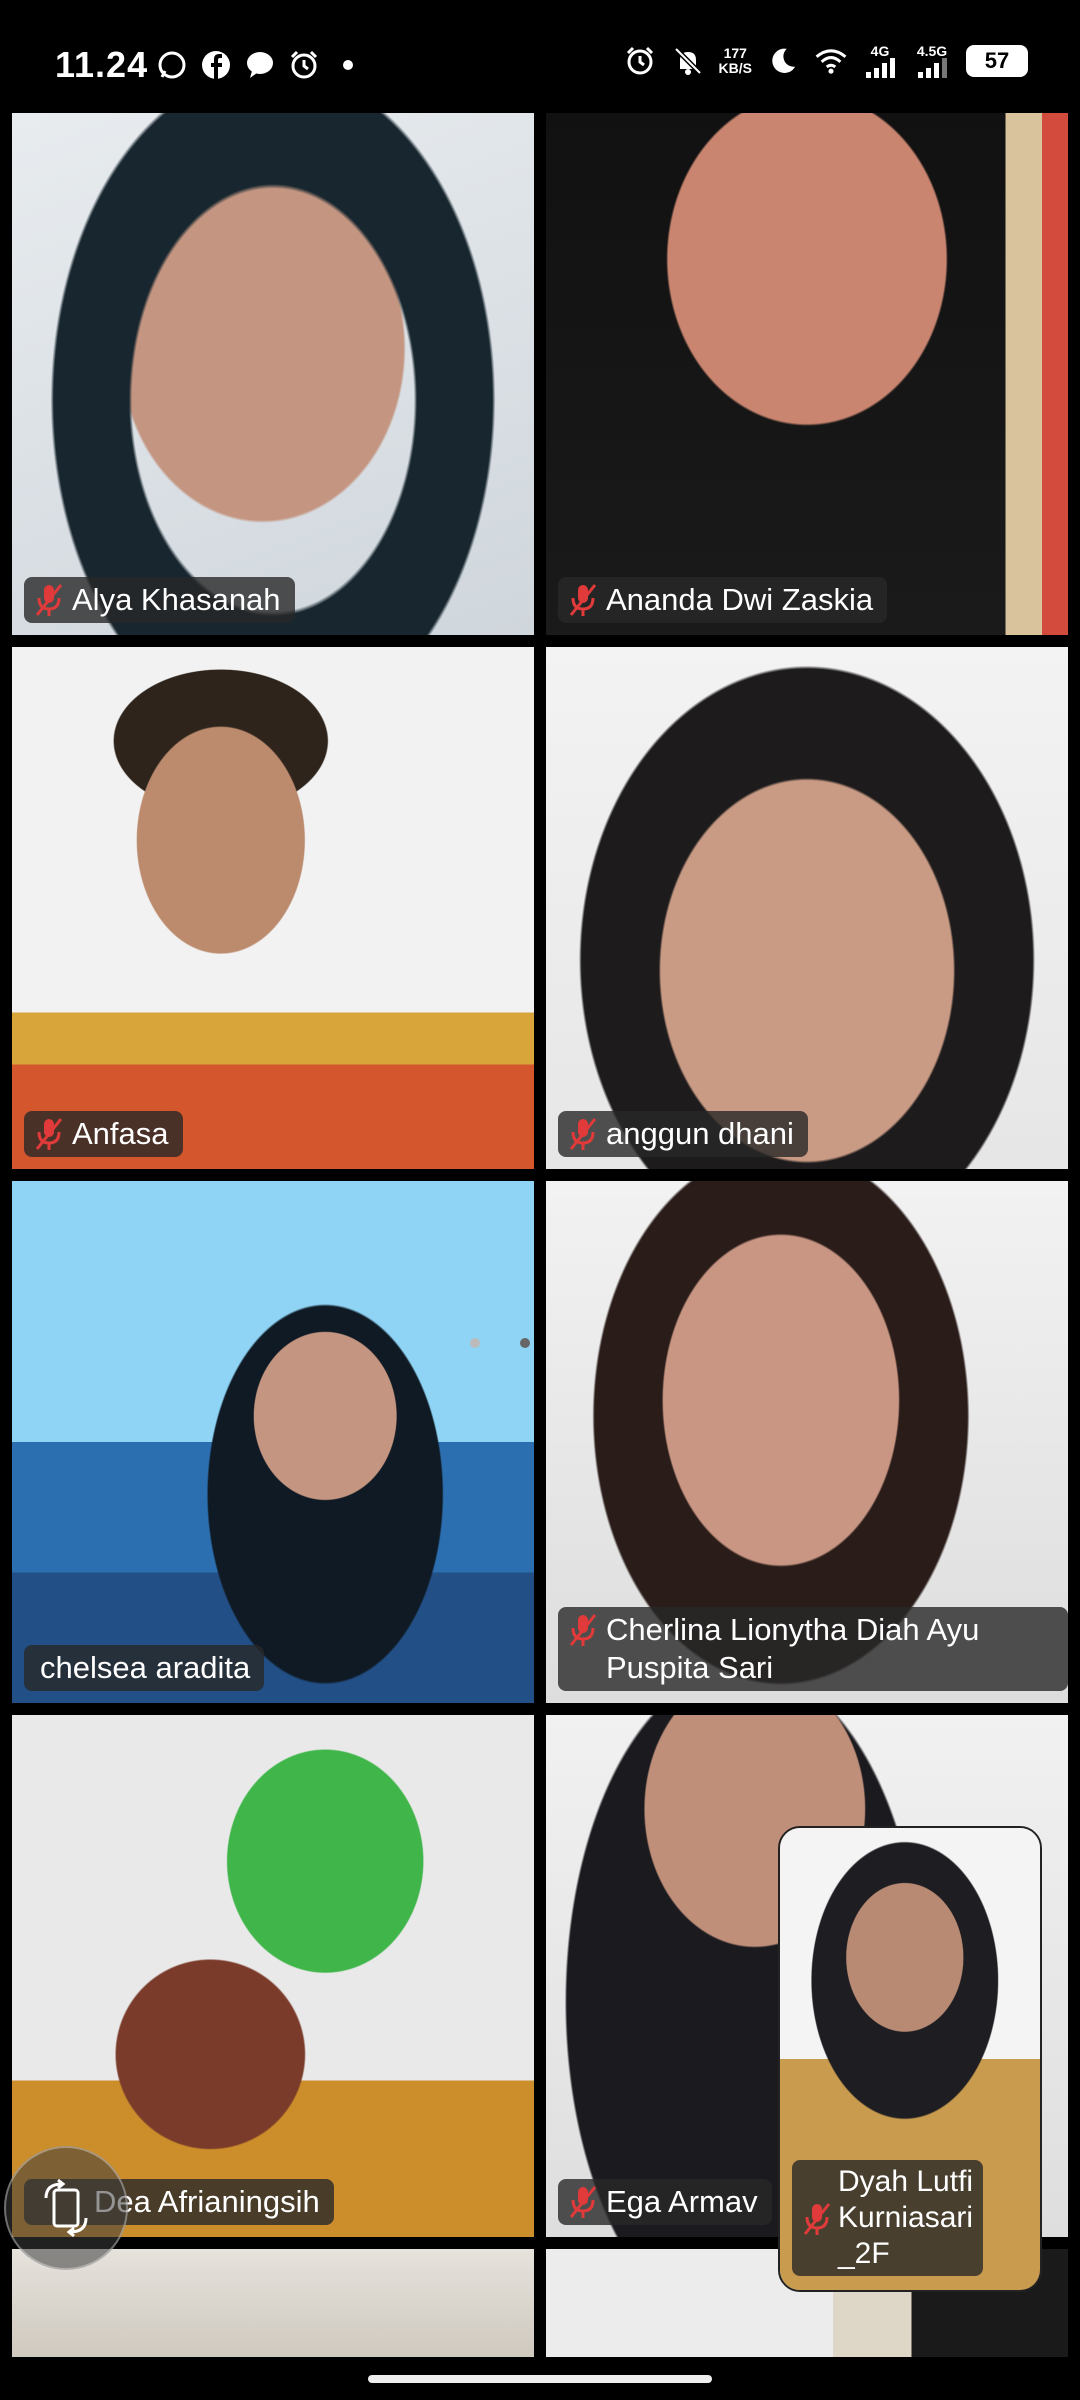  I want to click on participant-tile: Anfasa, so click(273, 908).